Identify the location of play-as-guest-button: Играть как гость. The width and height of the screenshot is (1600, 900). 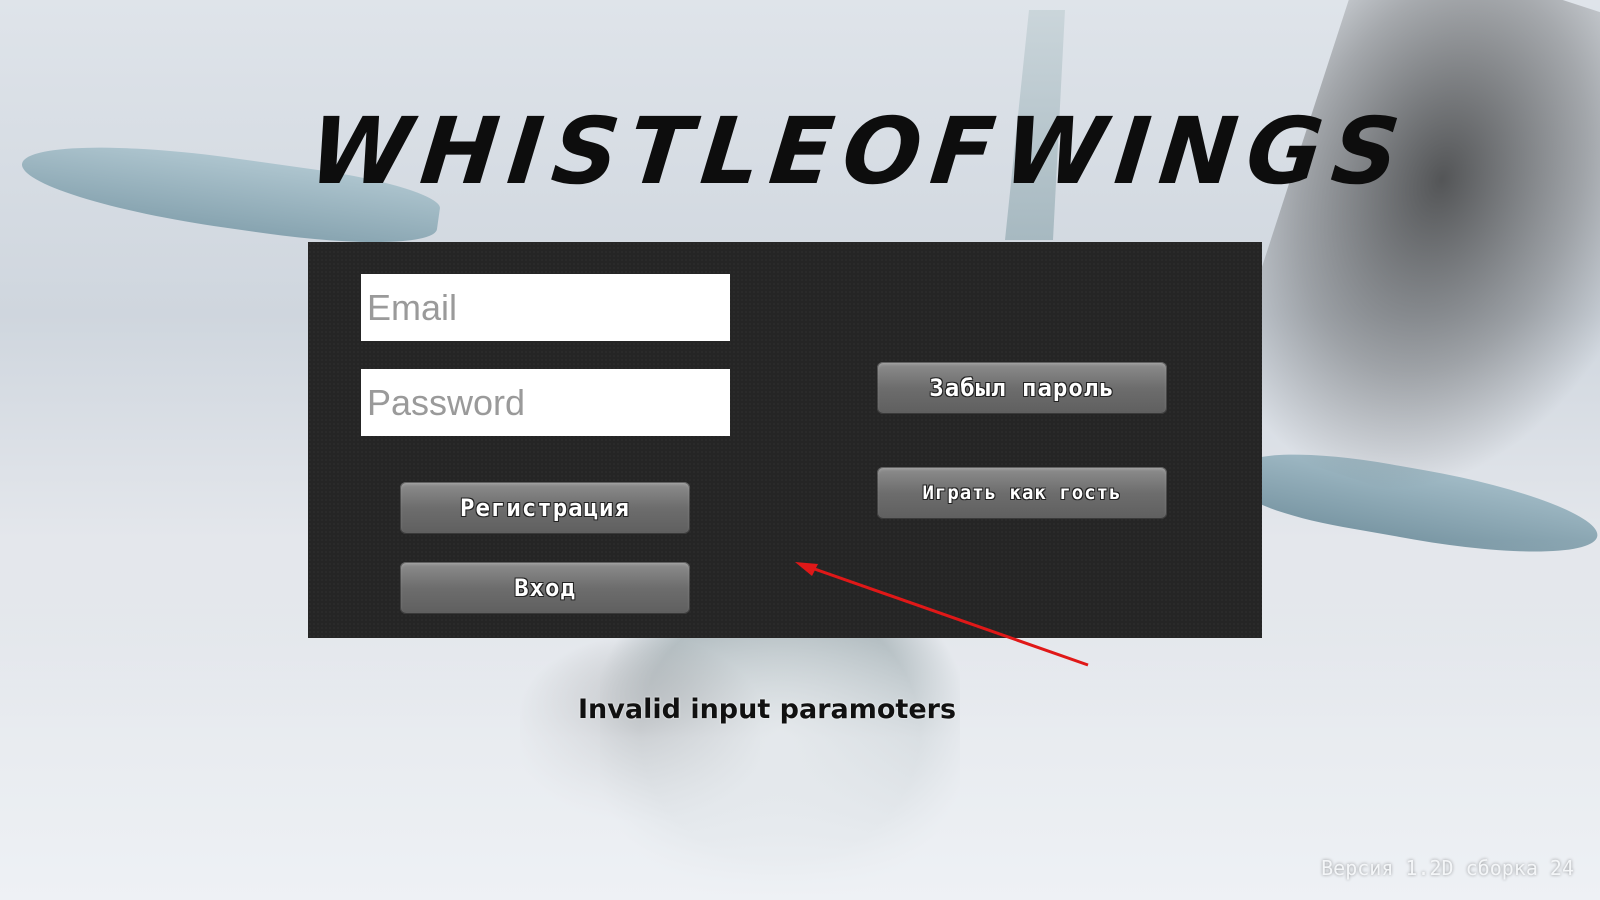
(1022, 493).